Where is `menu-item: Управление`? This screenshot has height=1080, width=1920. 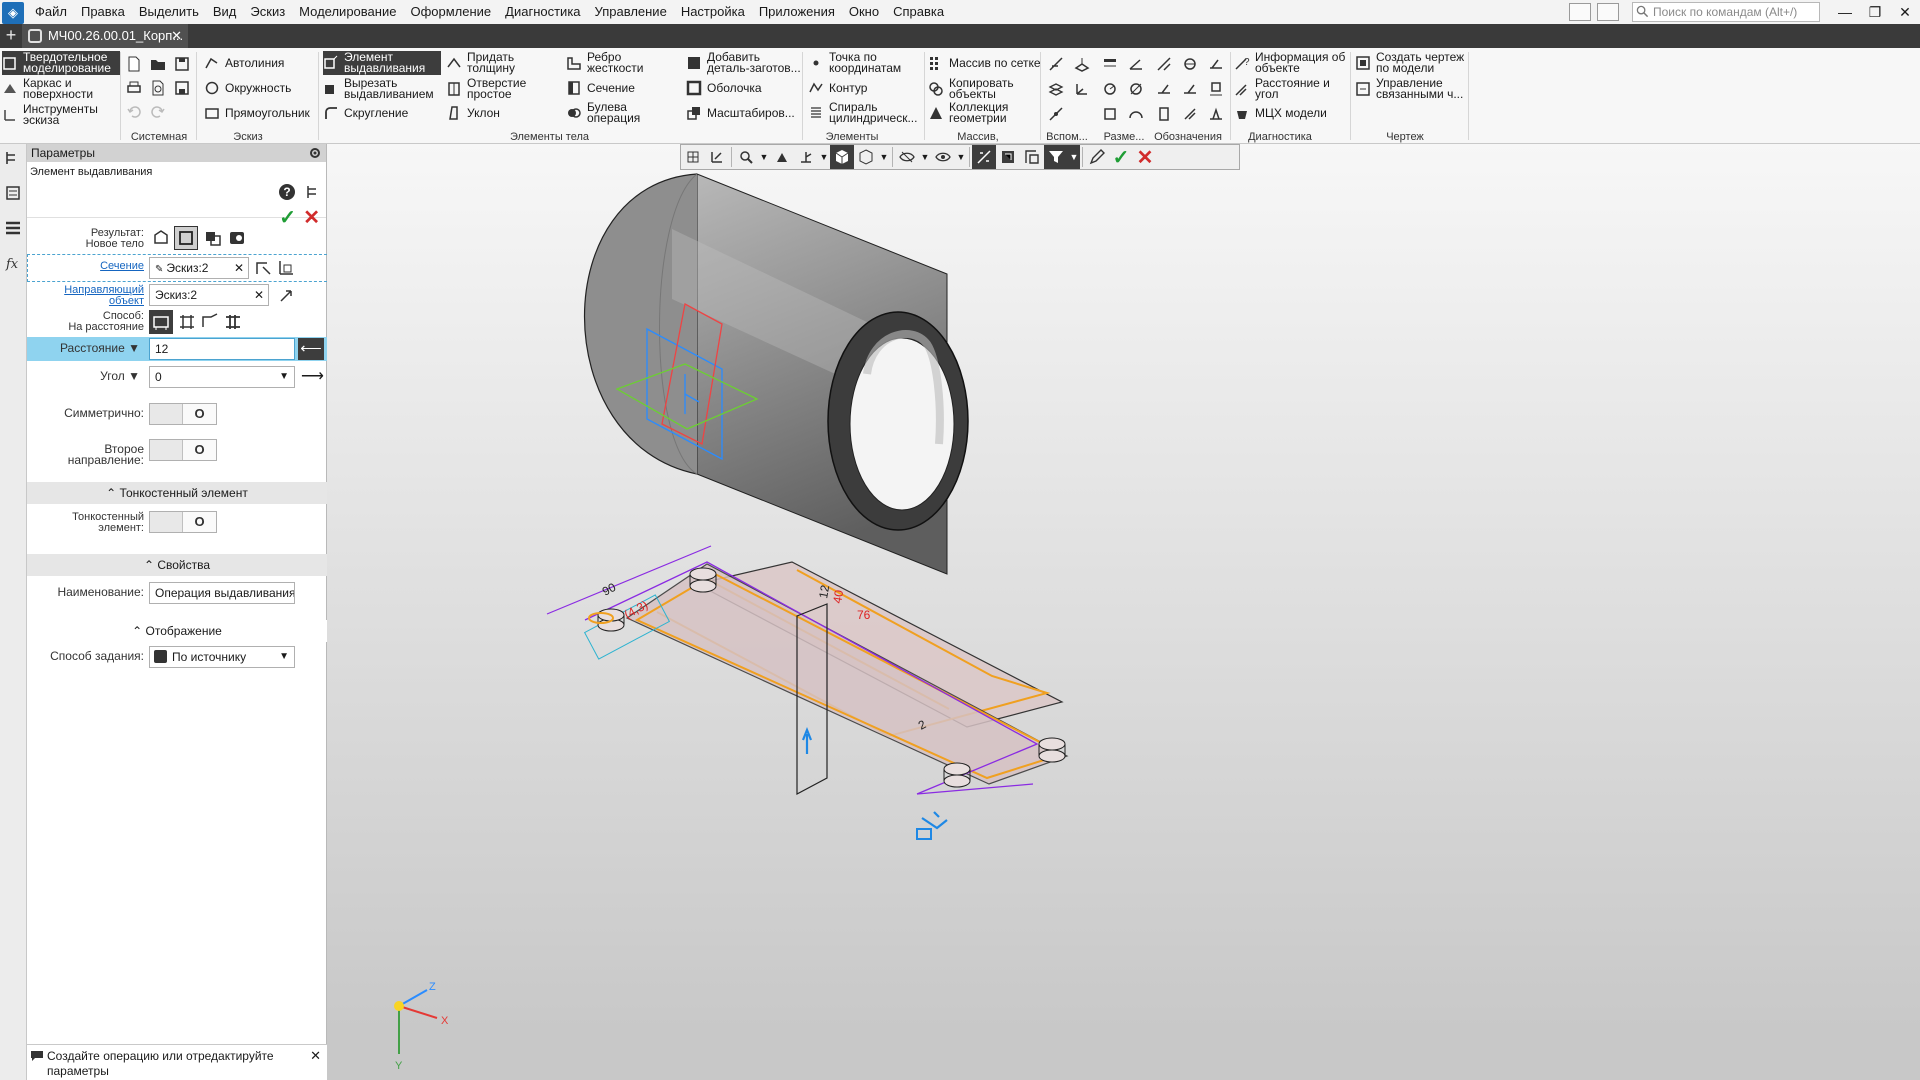 menu-item: Управление is located at coordinates (631, 12).